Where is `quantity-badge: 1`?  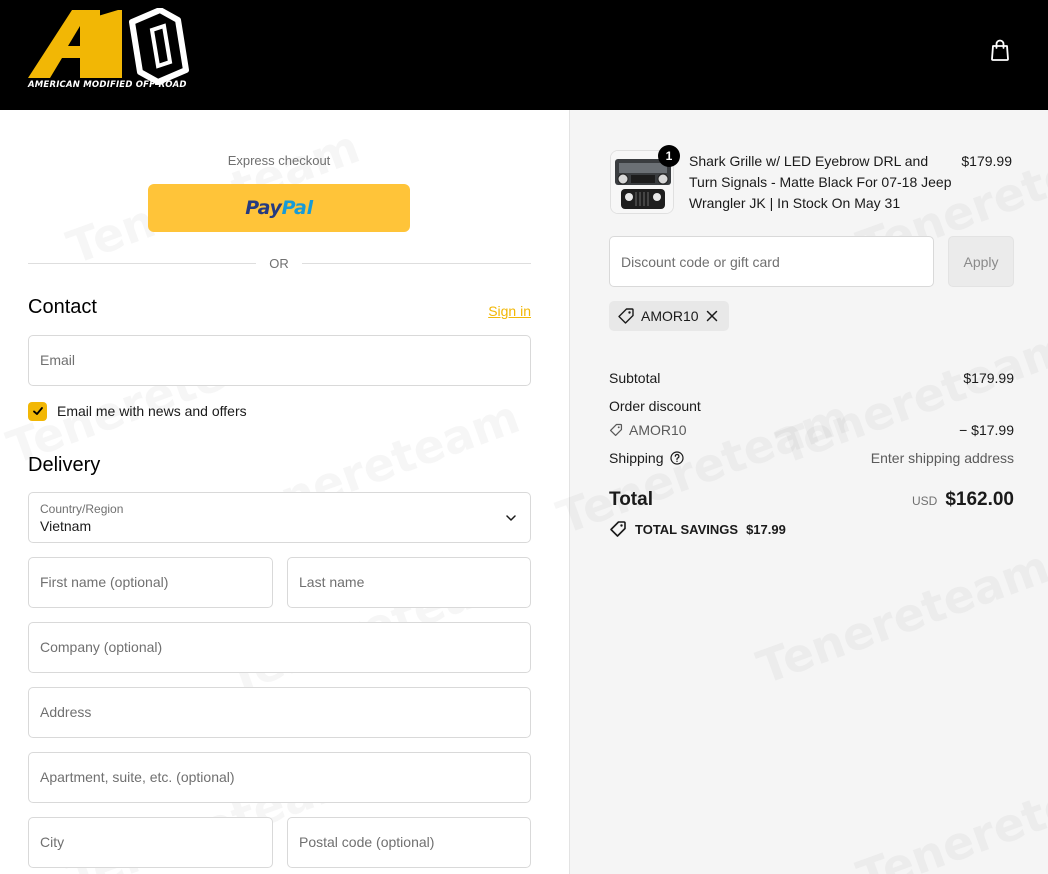
quantity-badge: 1 is located at coordinates (669, 156).